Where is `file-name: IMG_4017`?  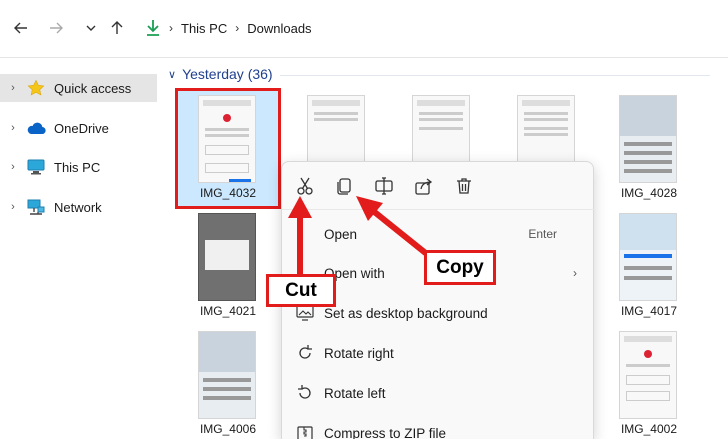
file-name: IMG_4017 is located at coordinates (649, 311).